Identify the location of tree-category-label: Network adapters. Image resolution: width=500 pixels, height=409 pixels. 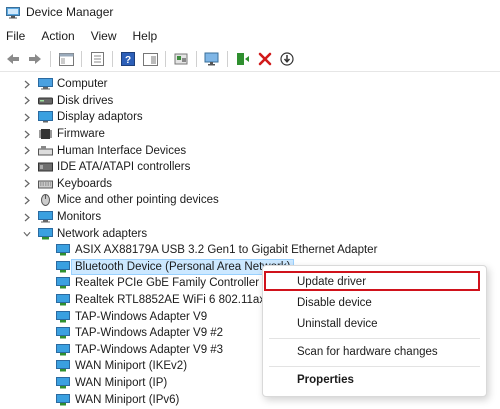
(102, 233).